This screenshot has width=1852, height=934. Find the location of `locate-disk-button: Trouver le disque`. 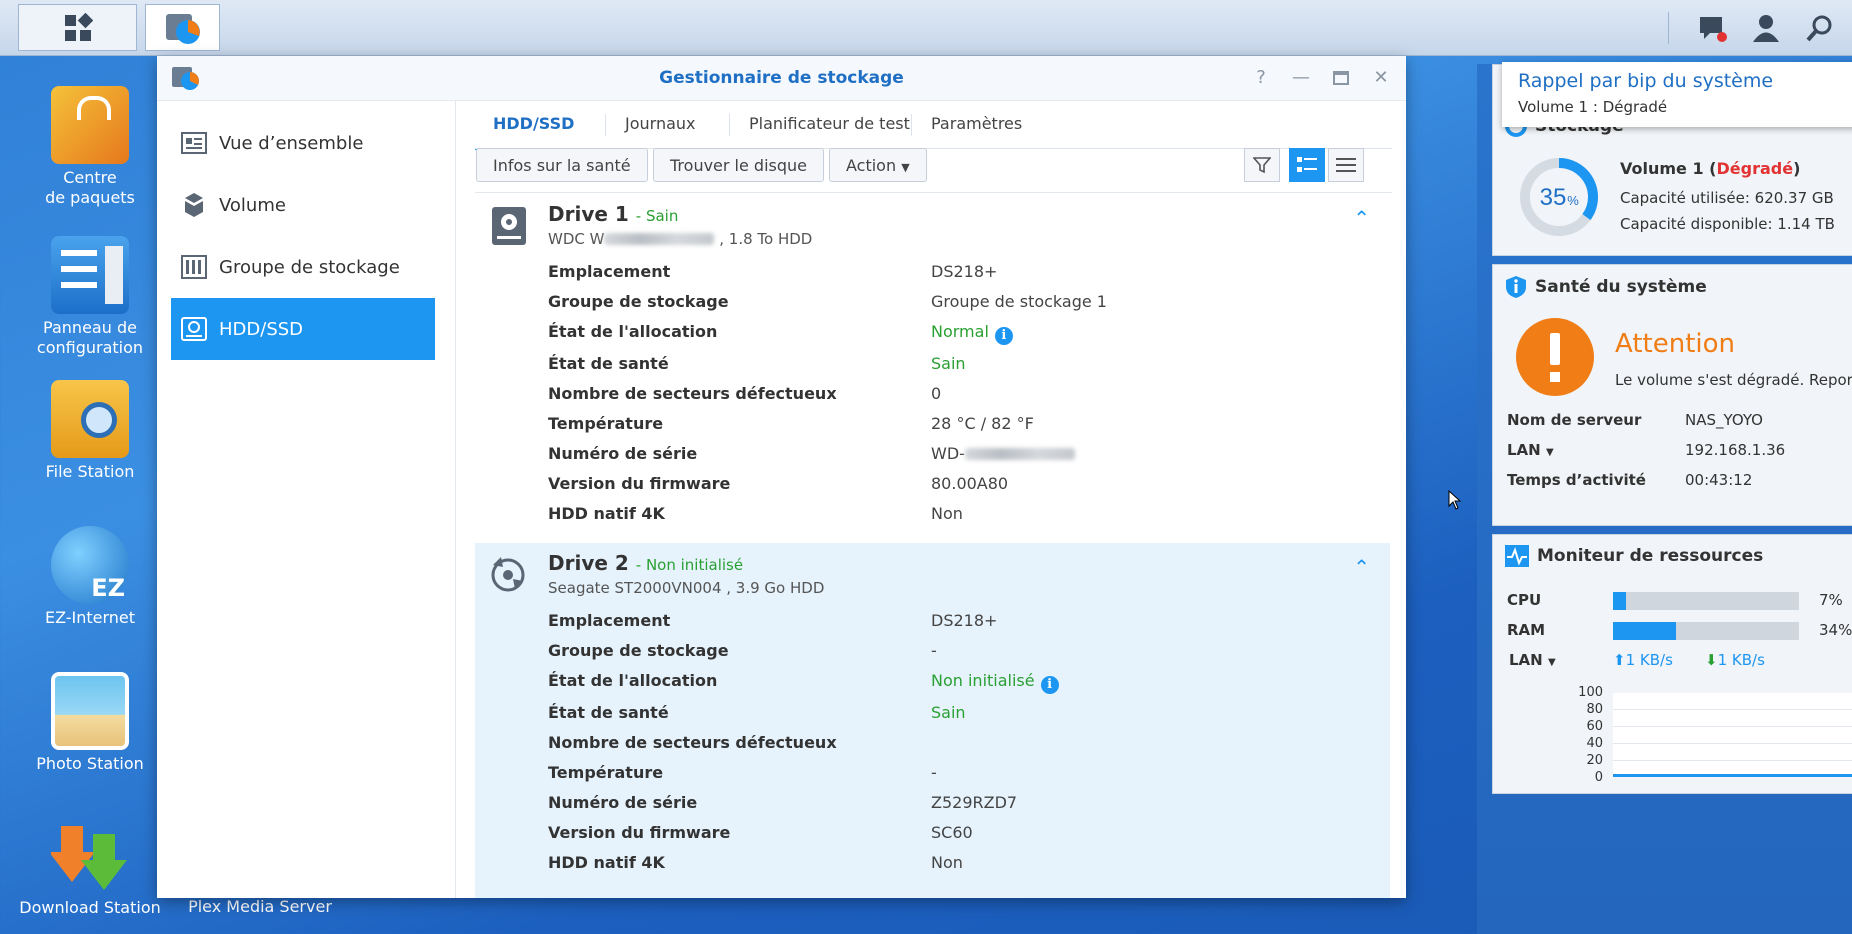

locate-disk-button: Trouver le disque is located at coordinates (739, 165).